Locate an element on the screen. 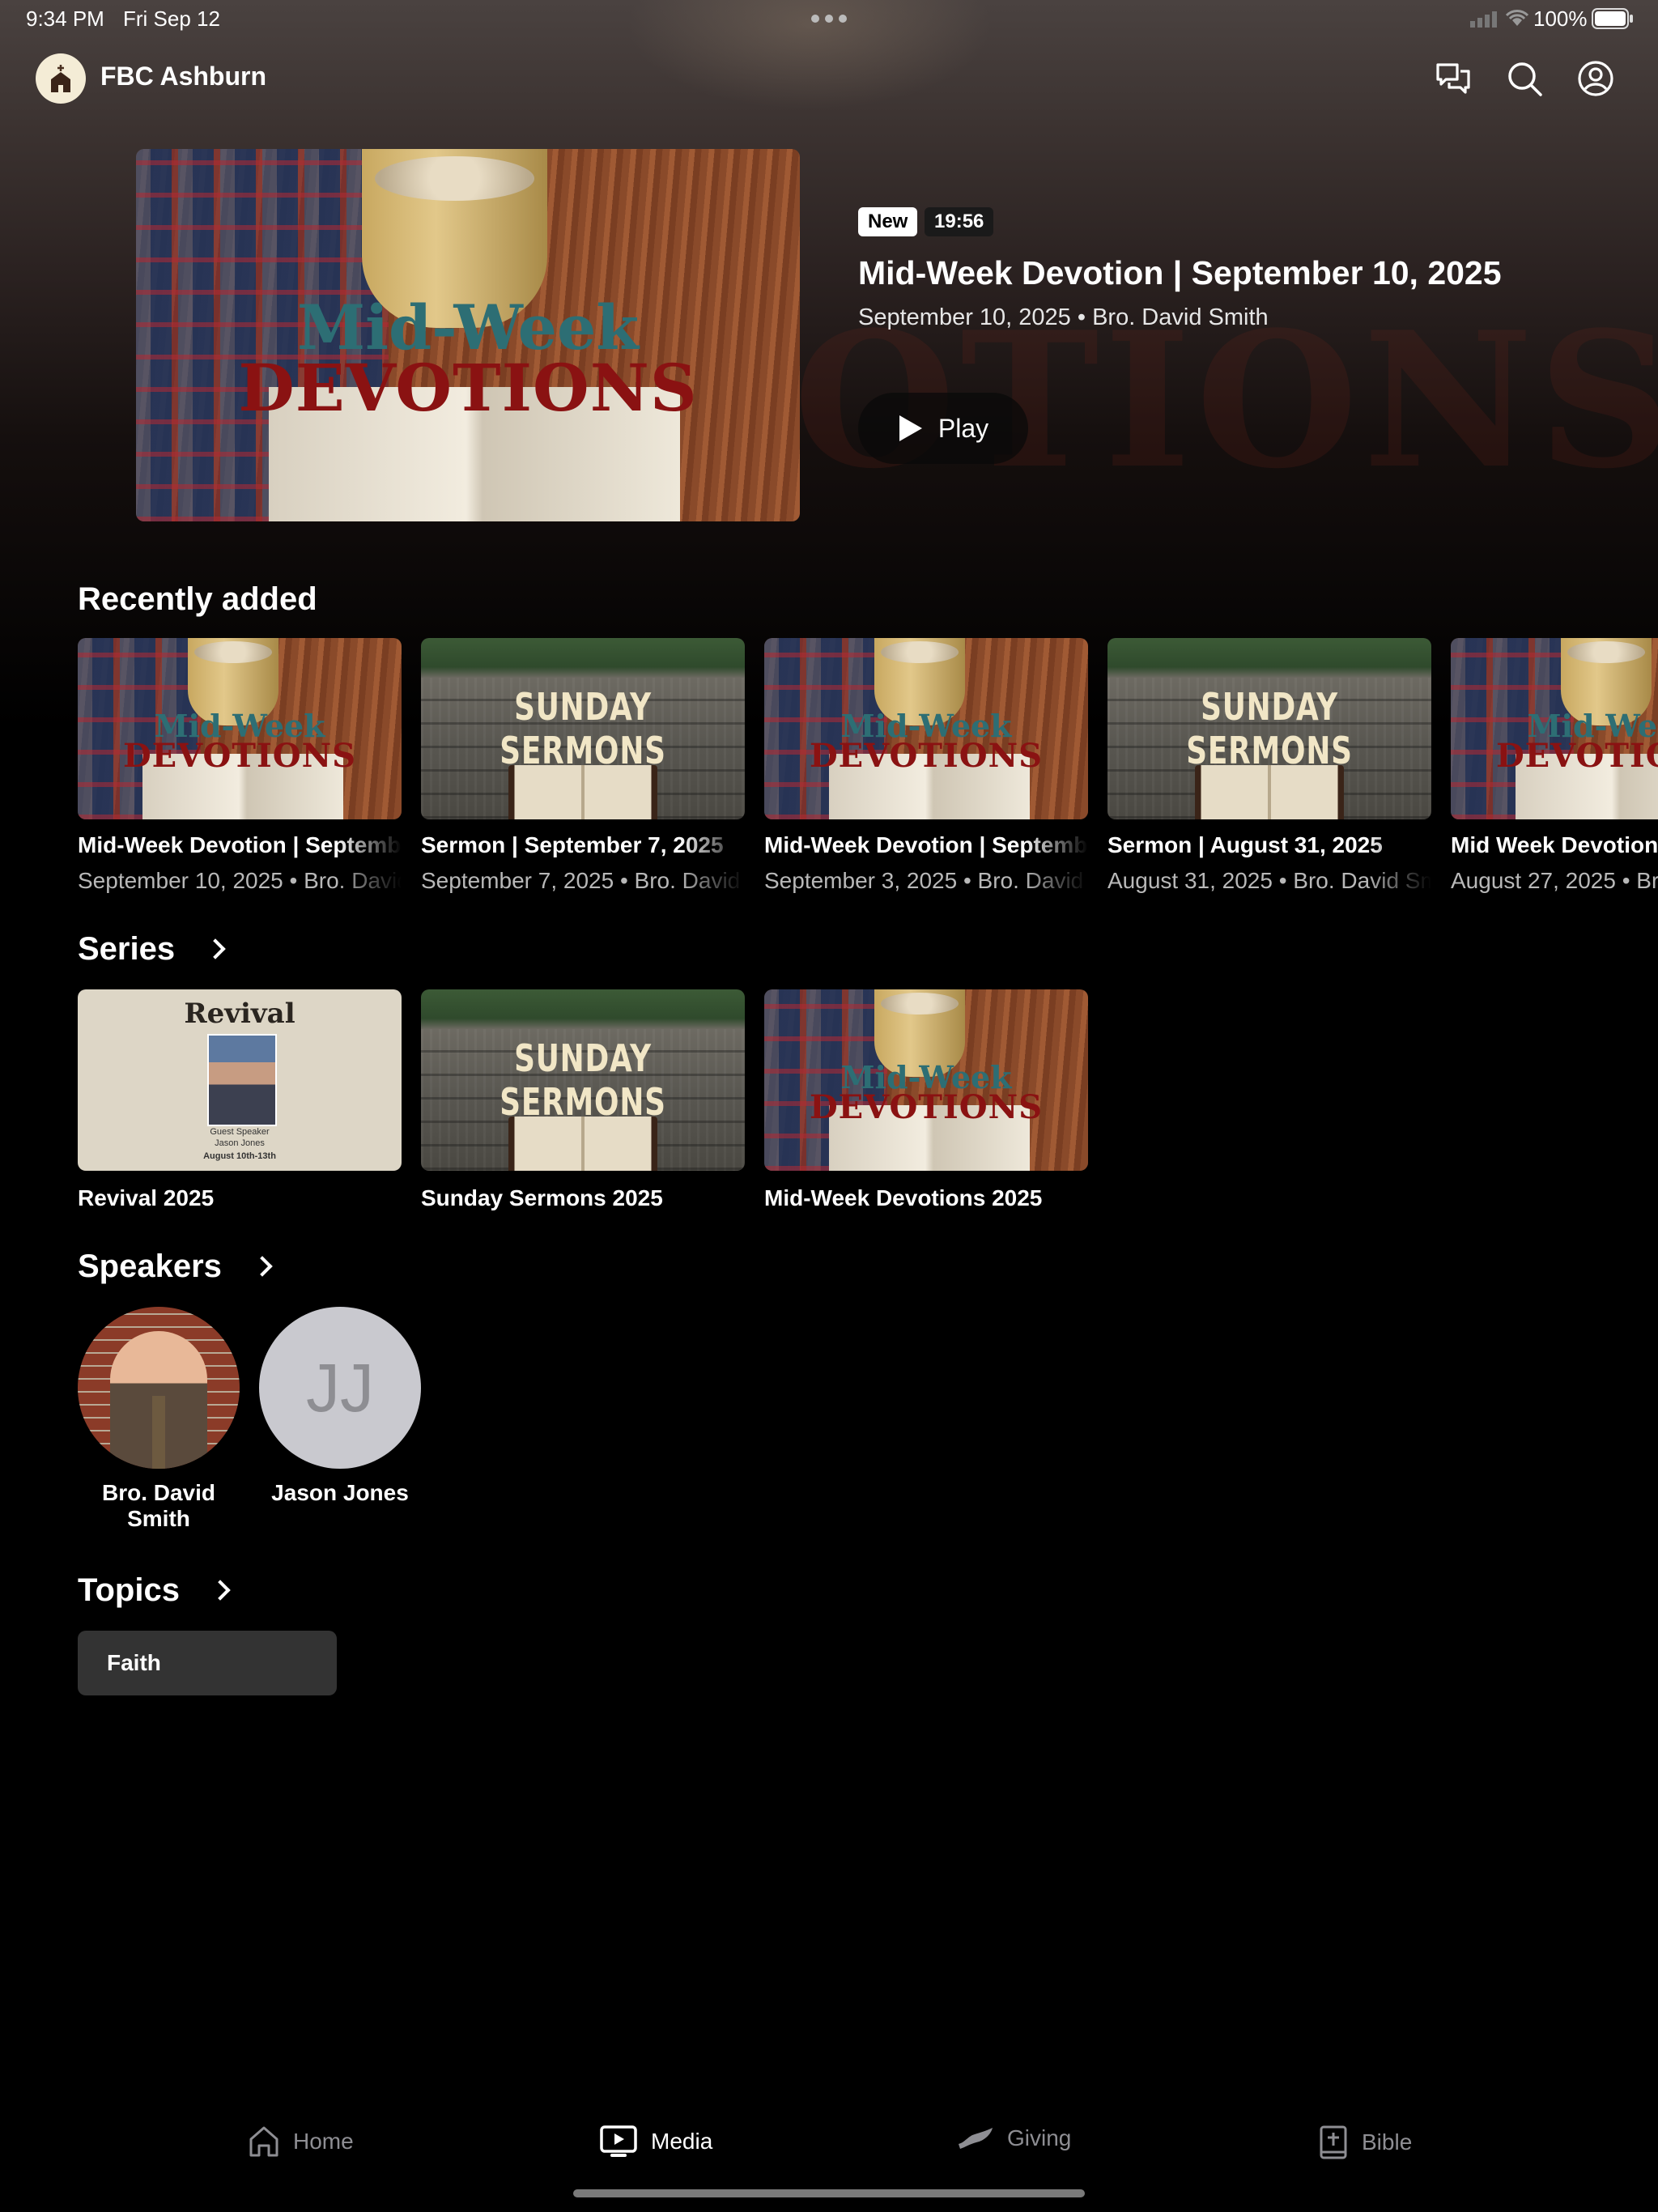  media-card-title: Mid Week Devotion | August 27, 2025 is located at coordinates (1554, 844).